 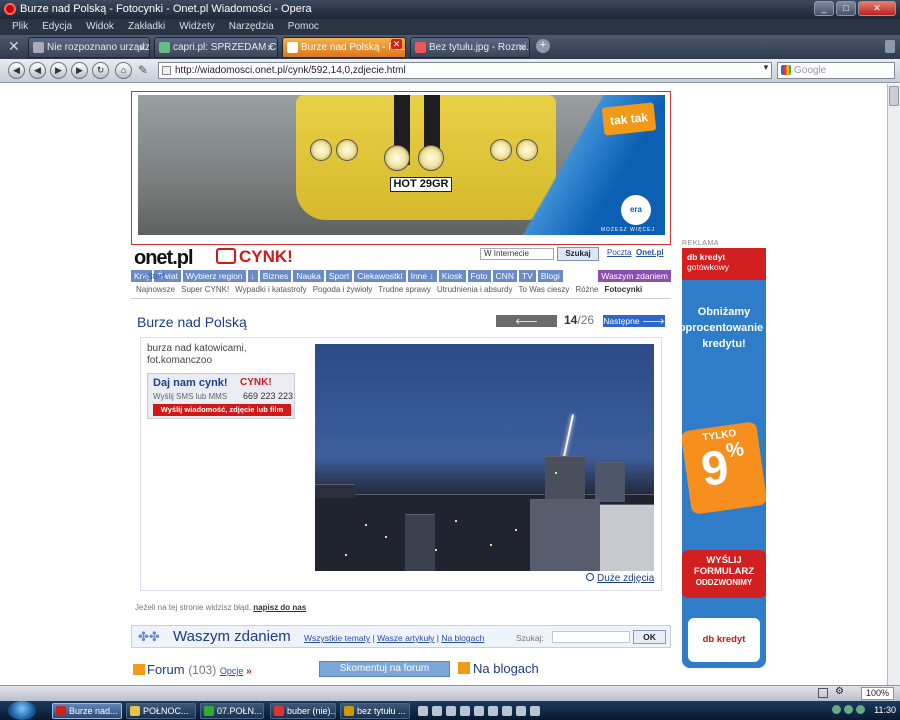 I want to click on onet-logo: onet.pl, so click(x=164, y=258).